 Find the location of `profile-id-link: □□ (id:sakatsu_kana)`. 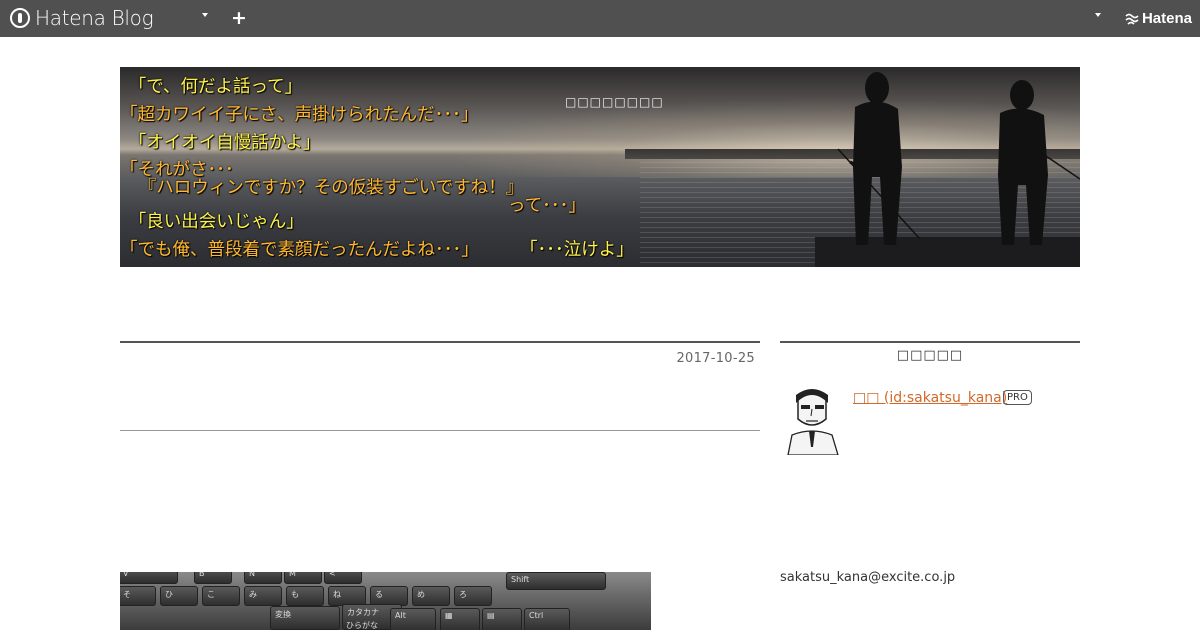

profile-id-link: □□ (id:sakatsu_kana) is located at coordinates (930, 398).